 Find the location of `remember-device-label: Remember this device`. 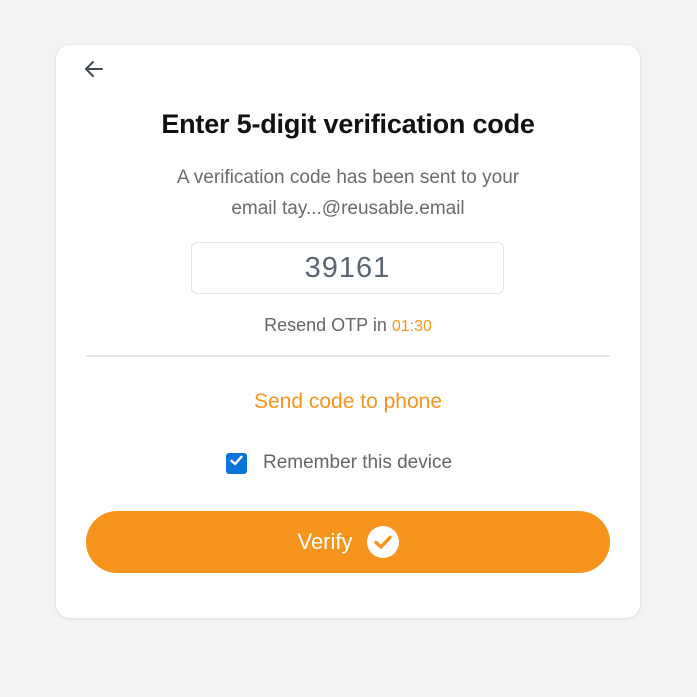

remember-device-label: Remember this device is located at coordinates (358, 462).